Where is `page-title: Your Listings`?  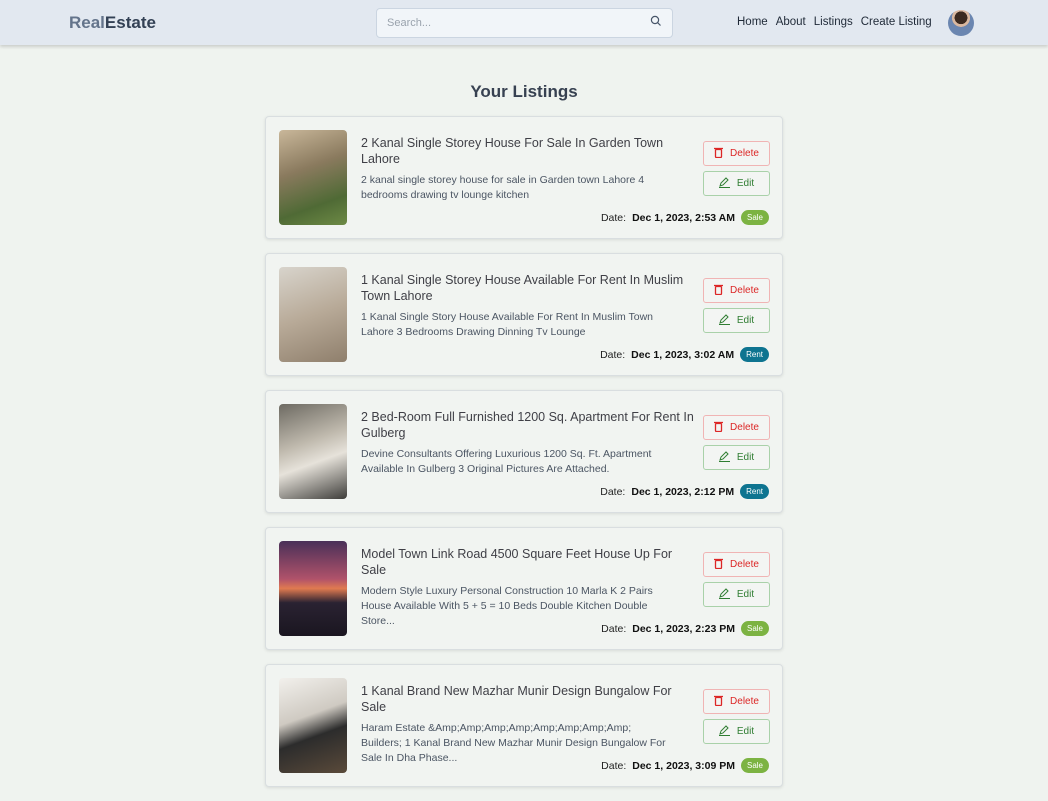
page-title: Your Listings is located at coordinates (524, 91).